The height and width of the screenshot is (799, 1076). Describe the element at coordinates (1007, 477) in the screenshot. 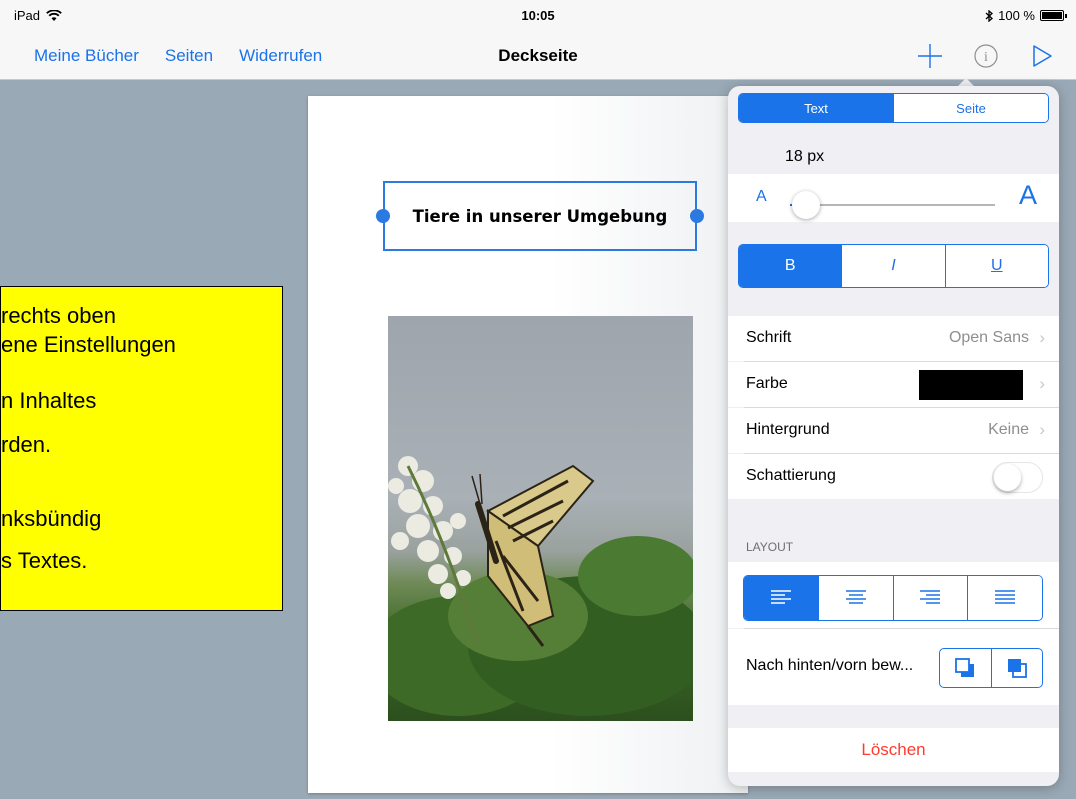

I see `toggle-knob` at that location.